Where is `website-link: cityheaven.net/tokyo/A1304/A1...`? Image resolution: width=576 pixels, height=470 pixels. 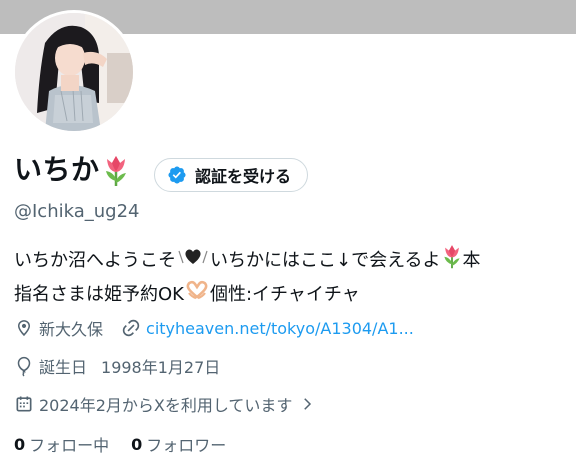
website-link: cityheaven.net/tokyo/A1304/A1... is located at coordinates (267, 328).